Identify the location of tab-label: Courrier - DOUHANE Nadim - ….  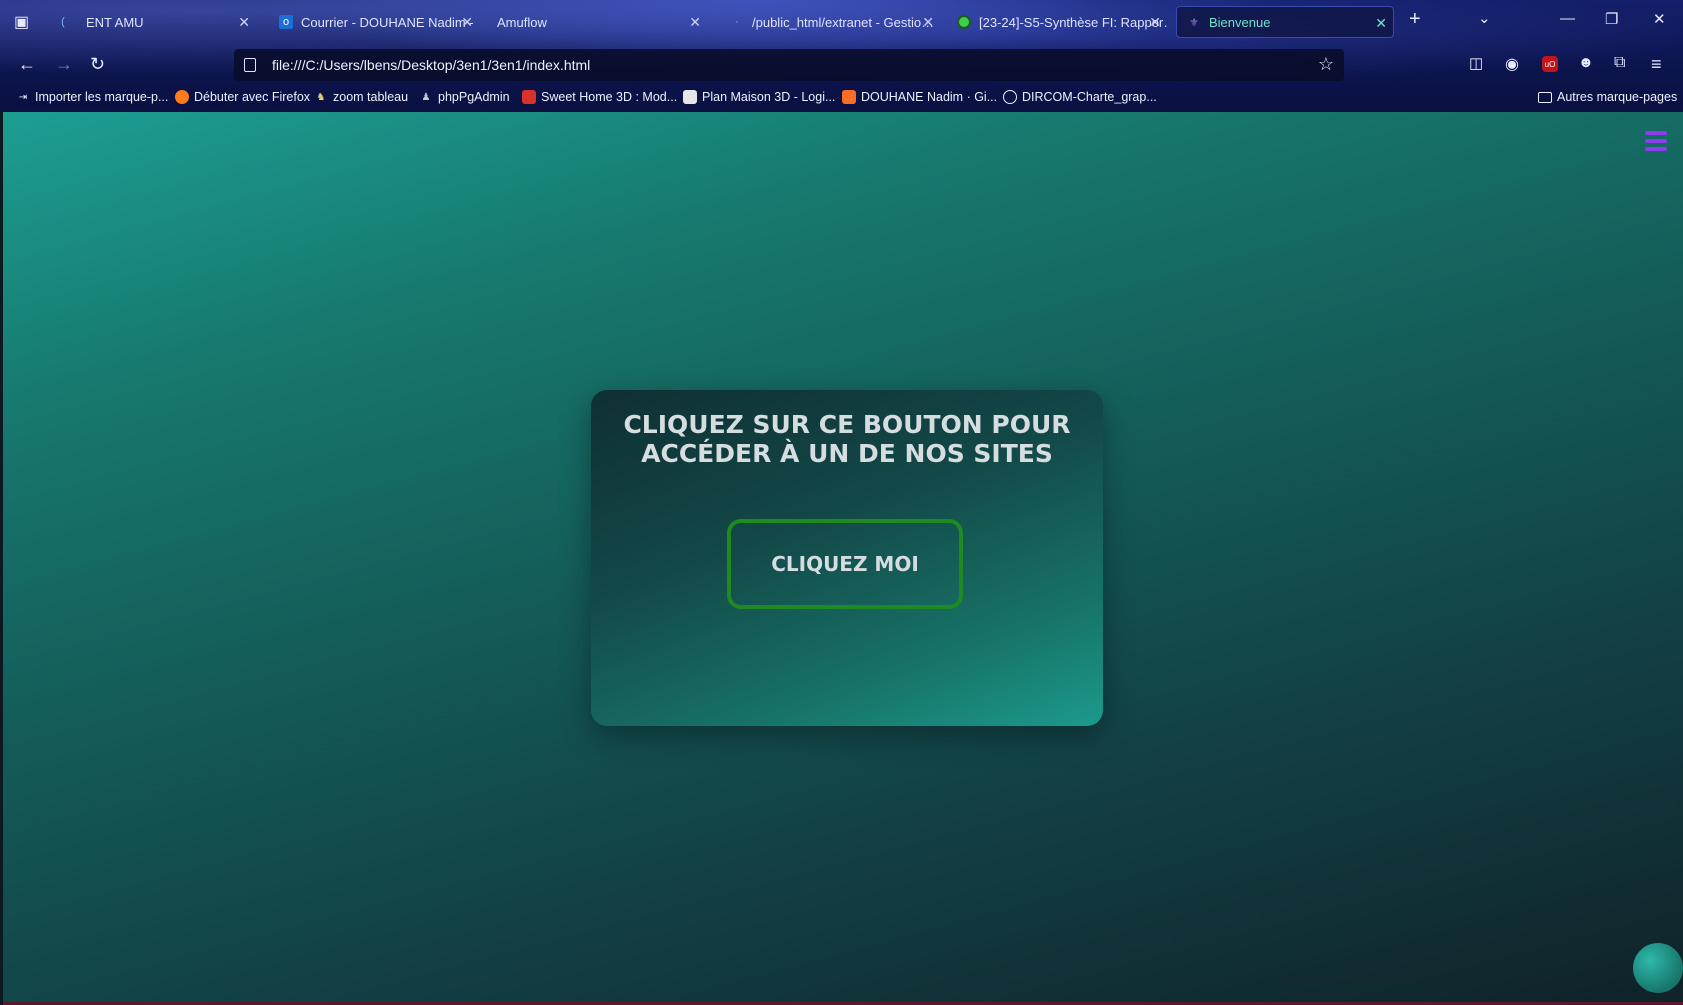
(390, 22).